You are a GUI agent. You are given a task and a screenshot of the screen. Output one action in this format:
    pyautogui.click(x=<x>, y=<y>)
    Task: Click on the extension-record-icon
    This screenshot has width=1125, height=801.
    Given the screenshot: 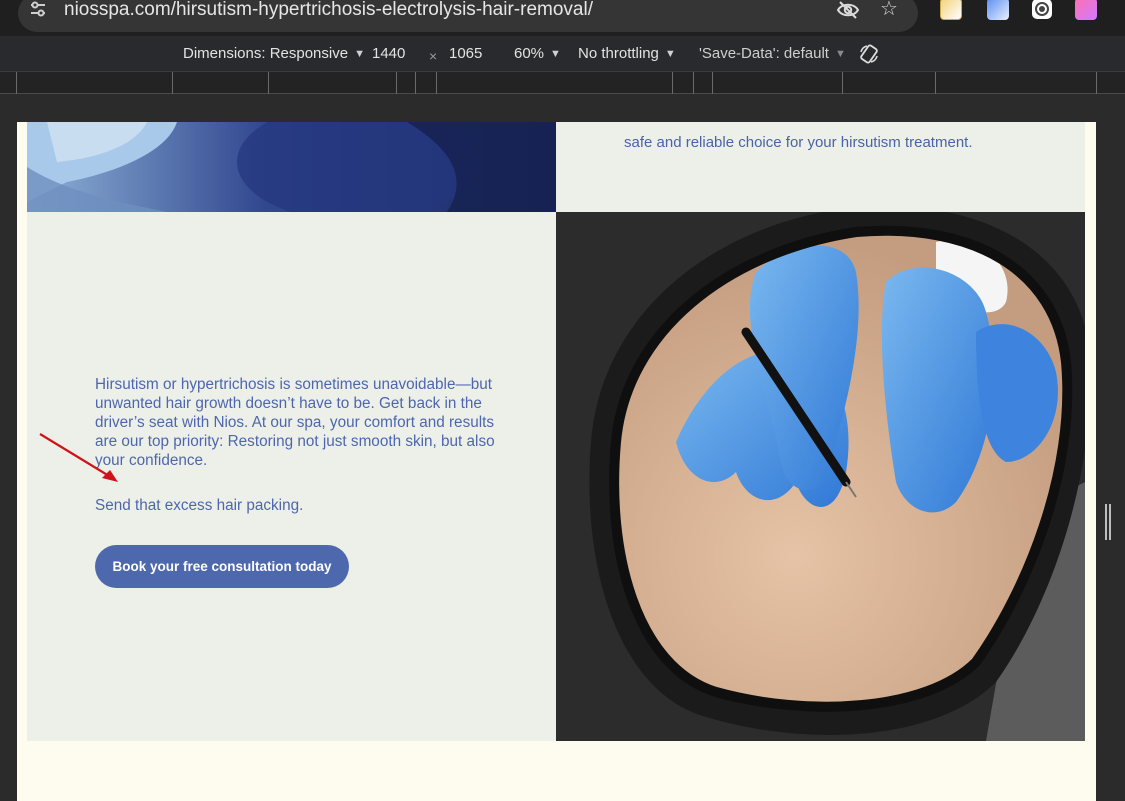 What is the action you would take?
    pyautogui.click(x=1042, y=9)
    